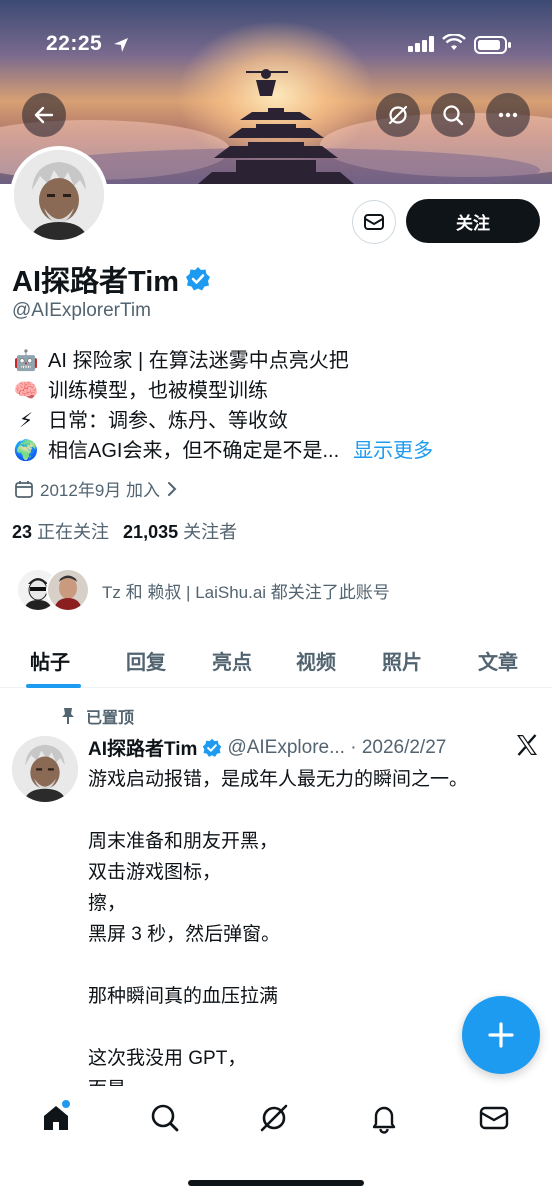 This screenshot has width=552, height=1200. I want to click on post-author-avatar, so click(45, 769).